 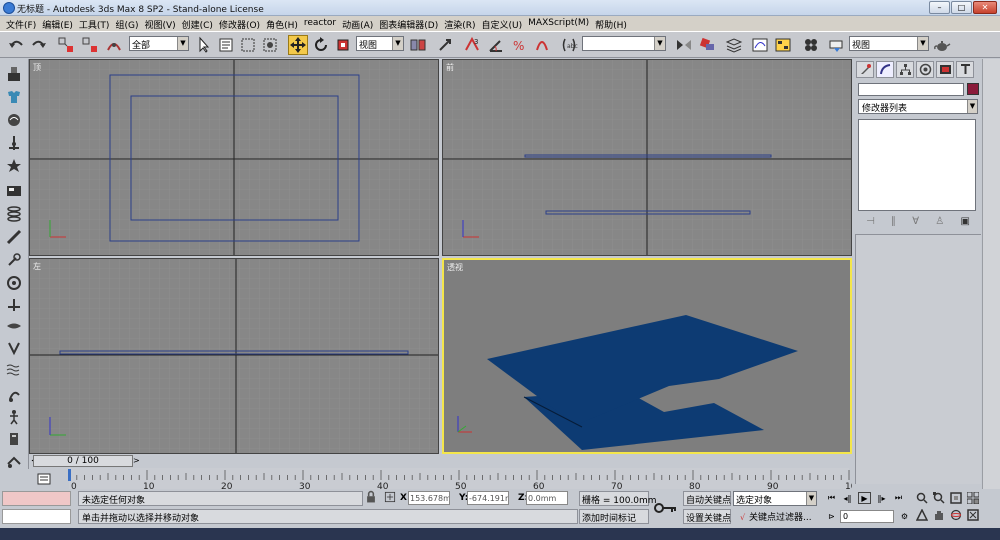 What do you see at coordinates (83, 461) in the screenshot?
I see `time-slider: 0 / 100` at bounding box center [83, 461].